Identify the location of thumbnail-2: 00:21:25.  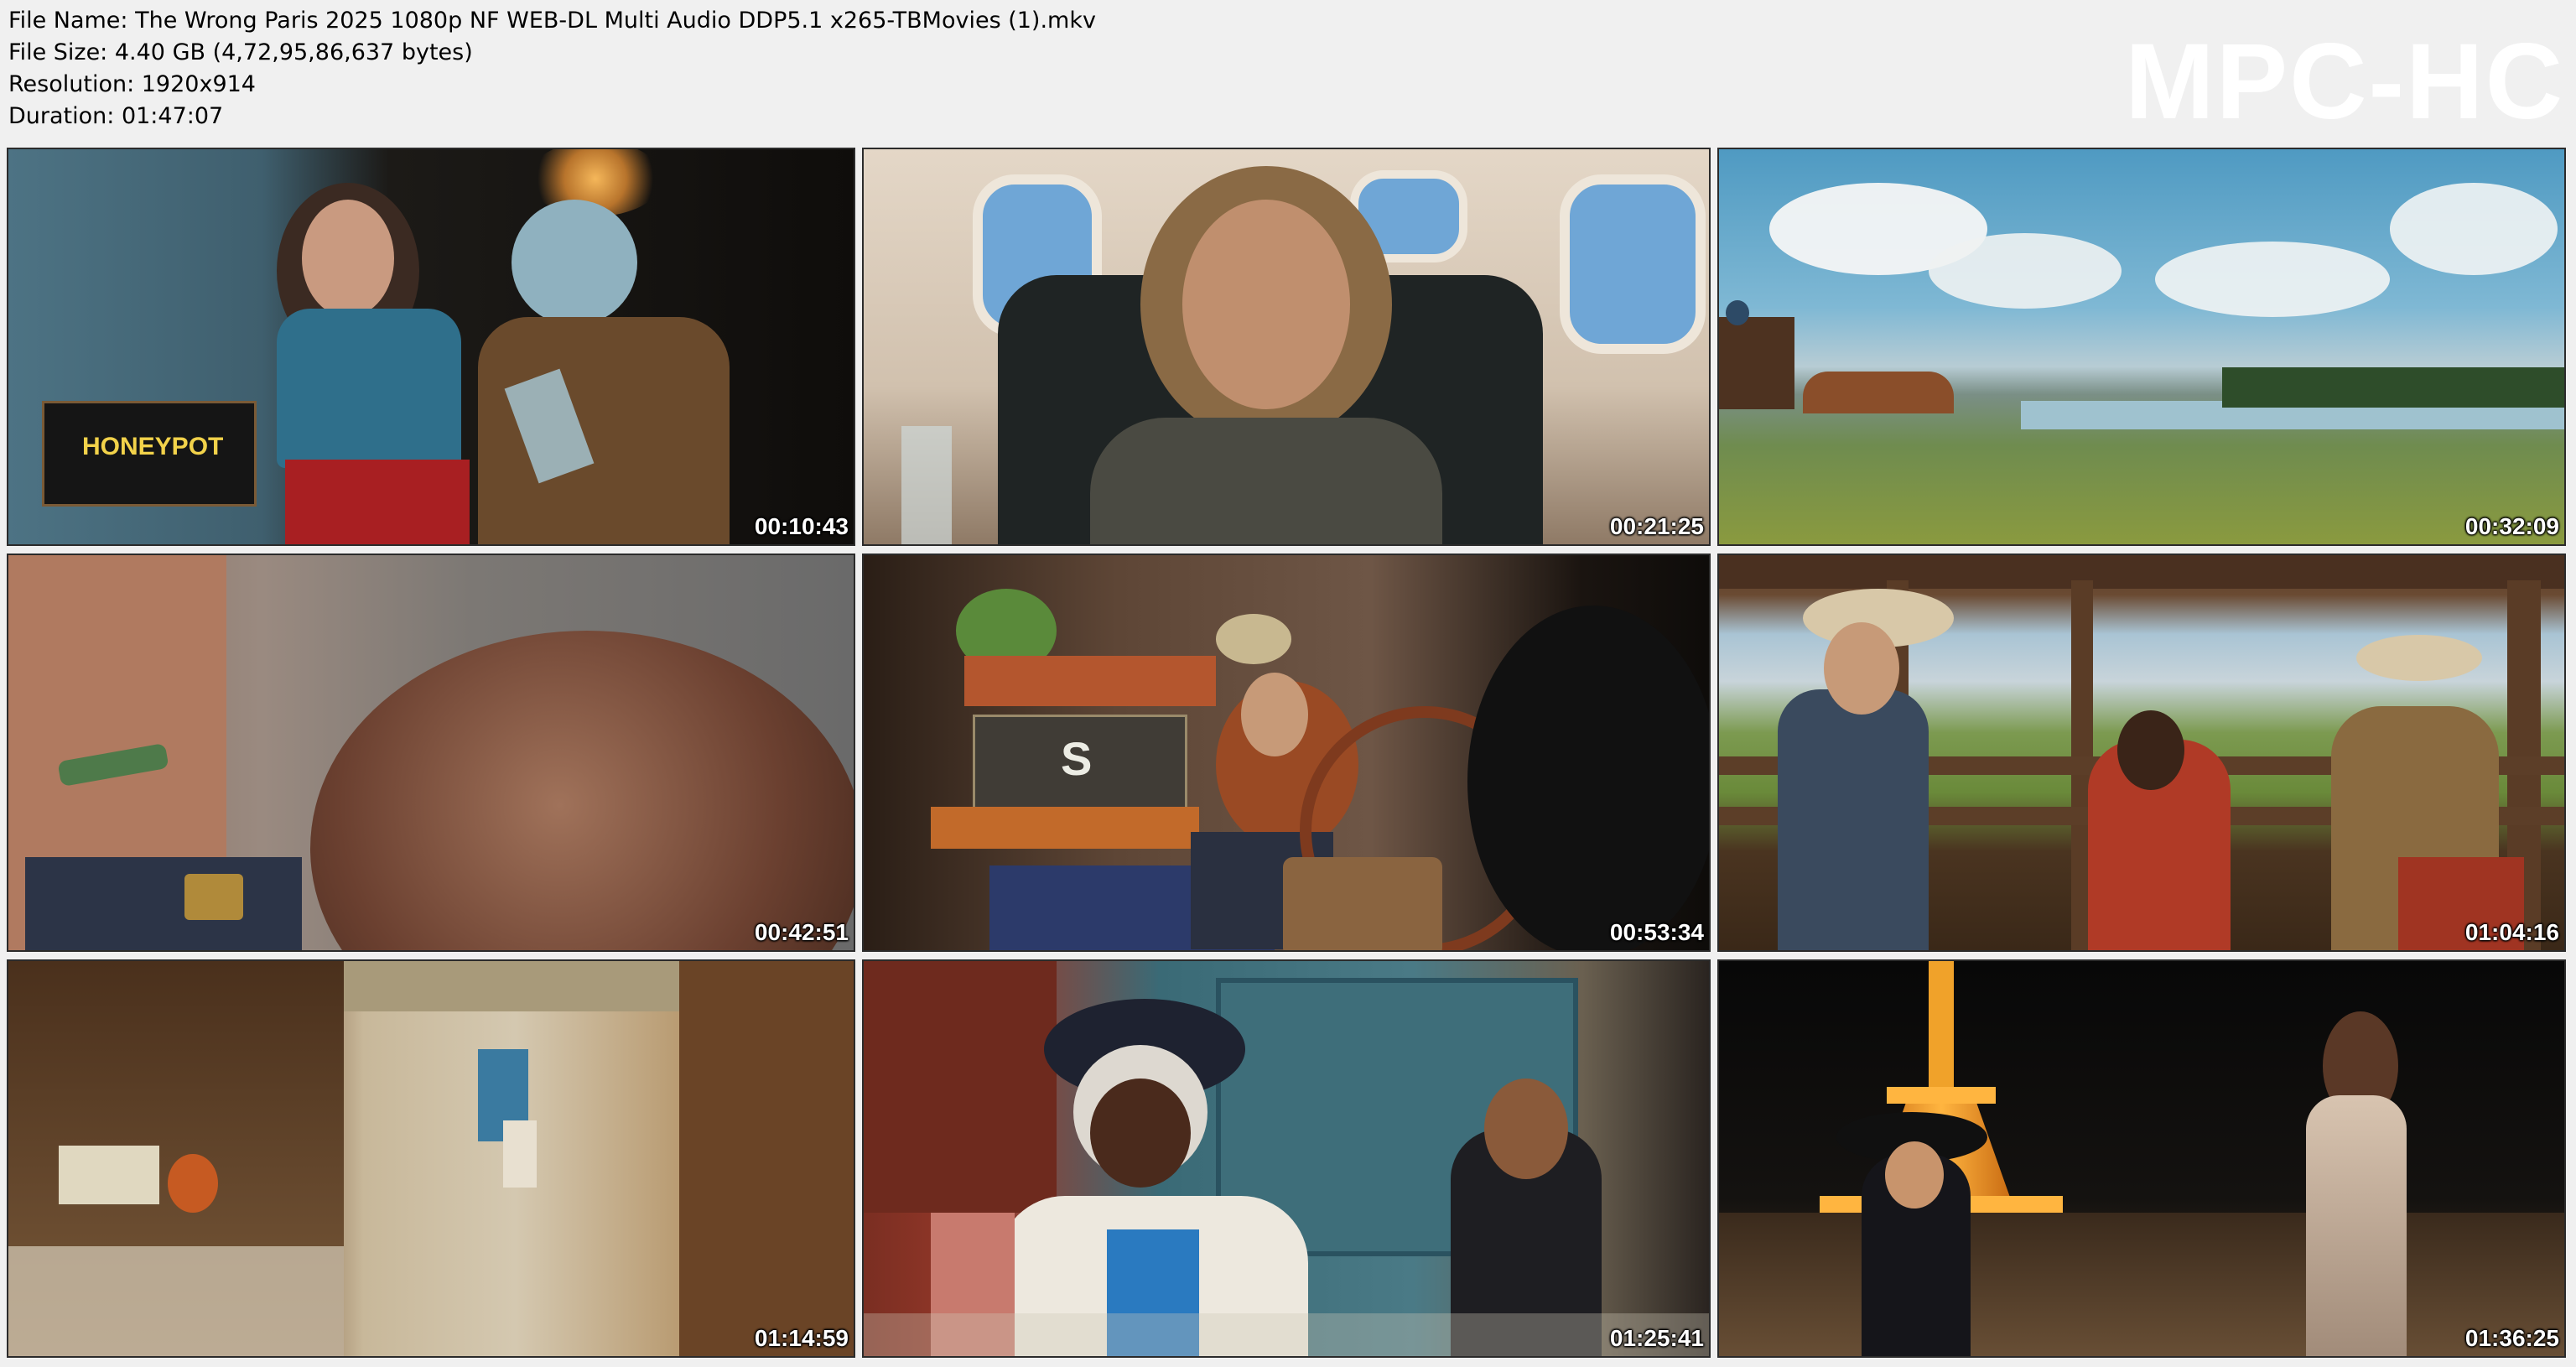
(1286, 347).